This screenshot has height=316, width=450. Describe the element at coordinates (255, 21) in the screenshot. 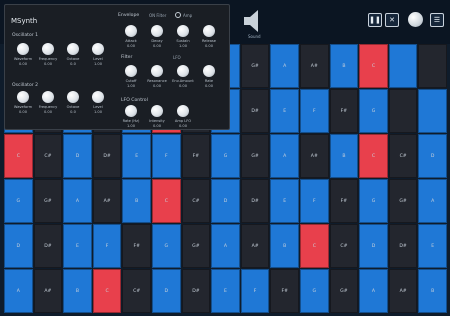

I see `speaker-icon` at that location.